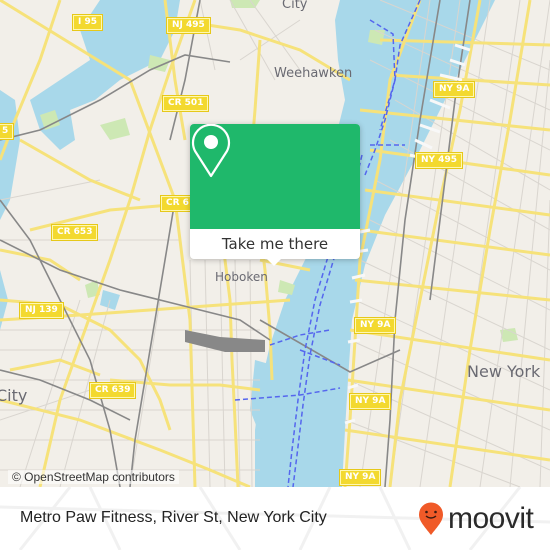  I want to click on place-label-hoboken: Hoboken, so click(241, 277).